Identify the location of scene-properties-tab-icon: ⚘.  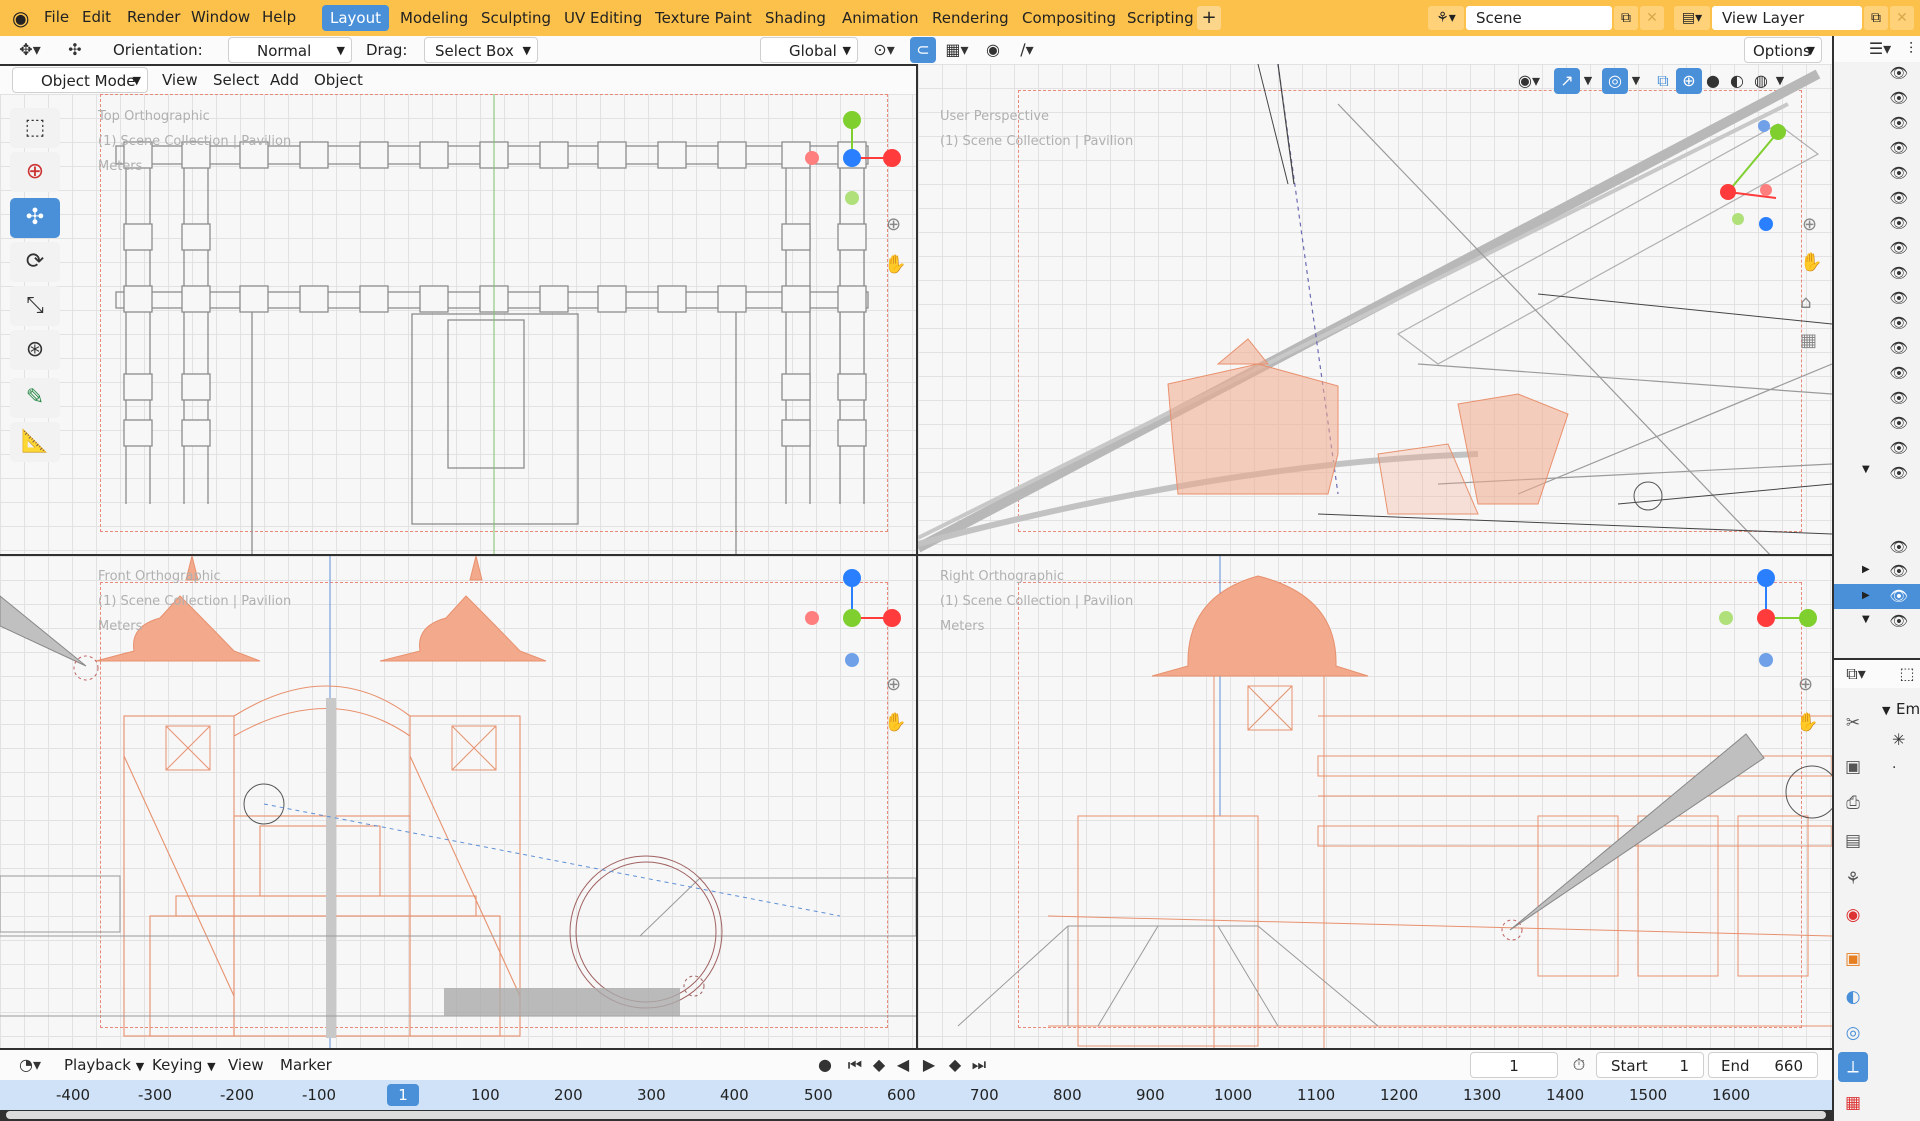
(1853, 879).